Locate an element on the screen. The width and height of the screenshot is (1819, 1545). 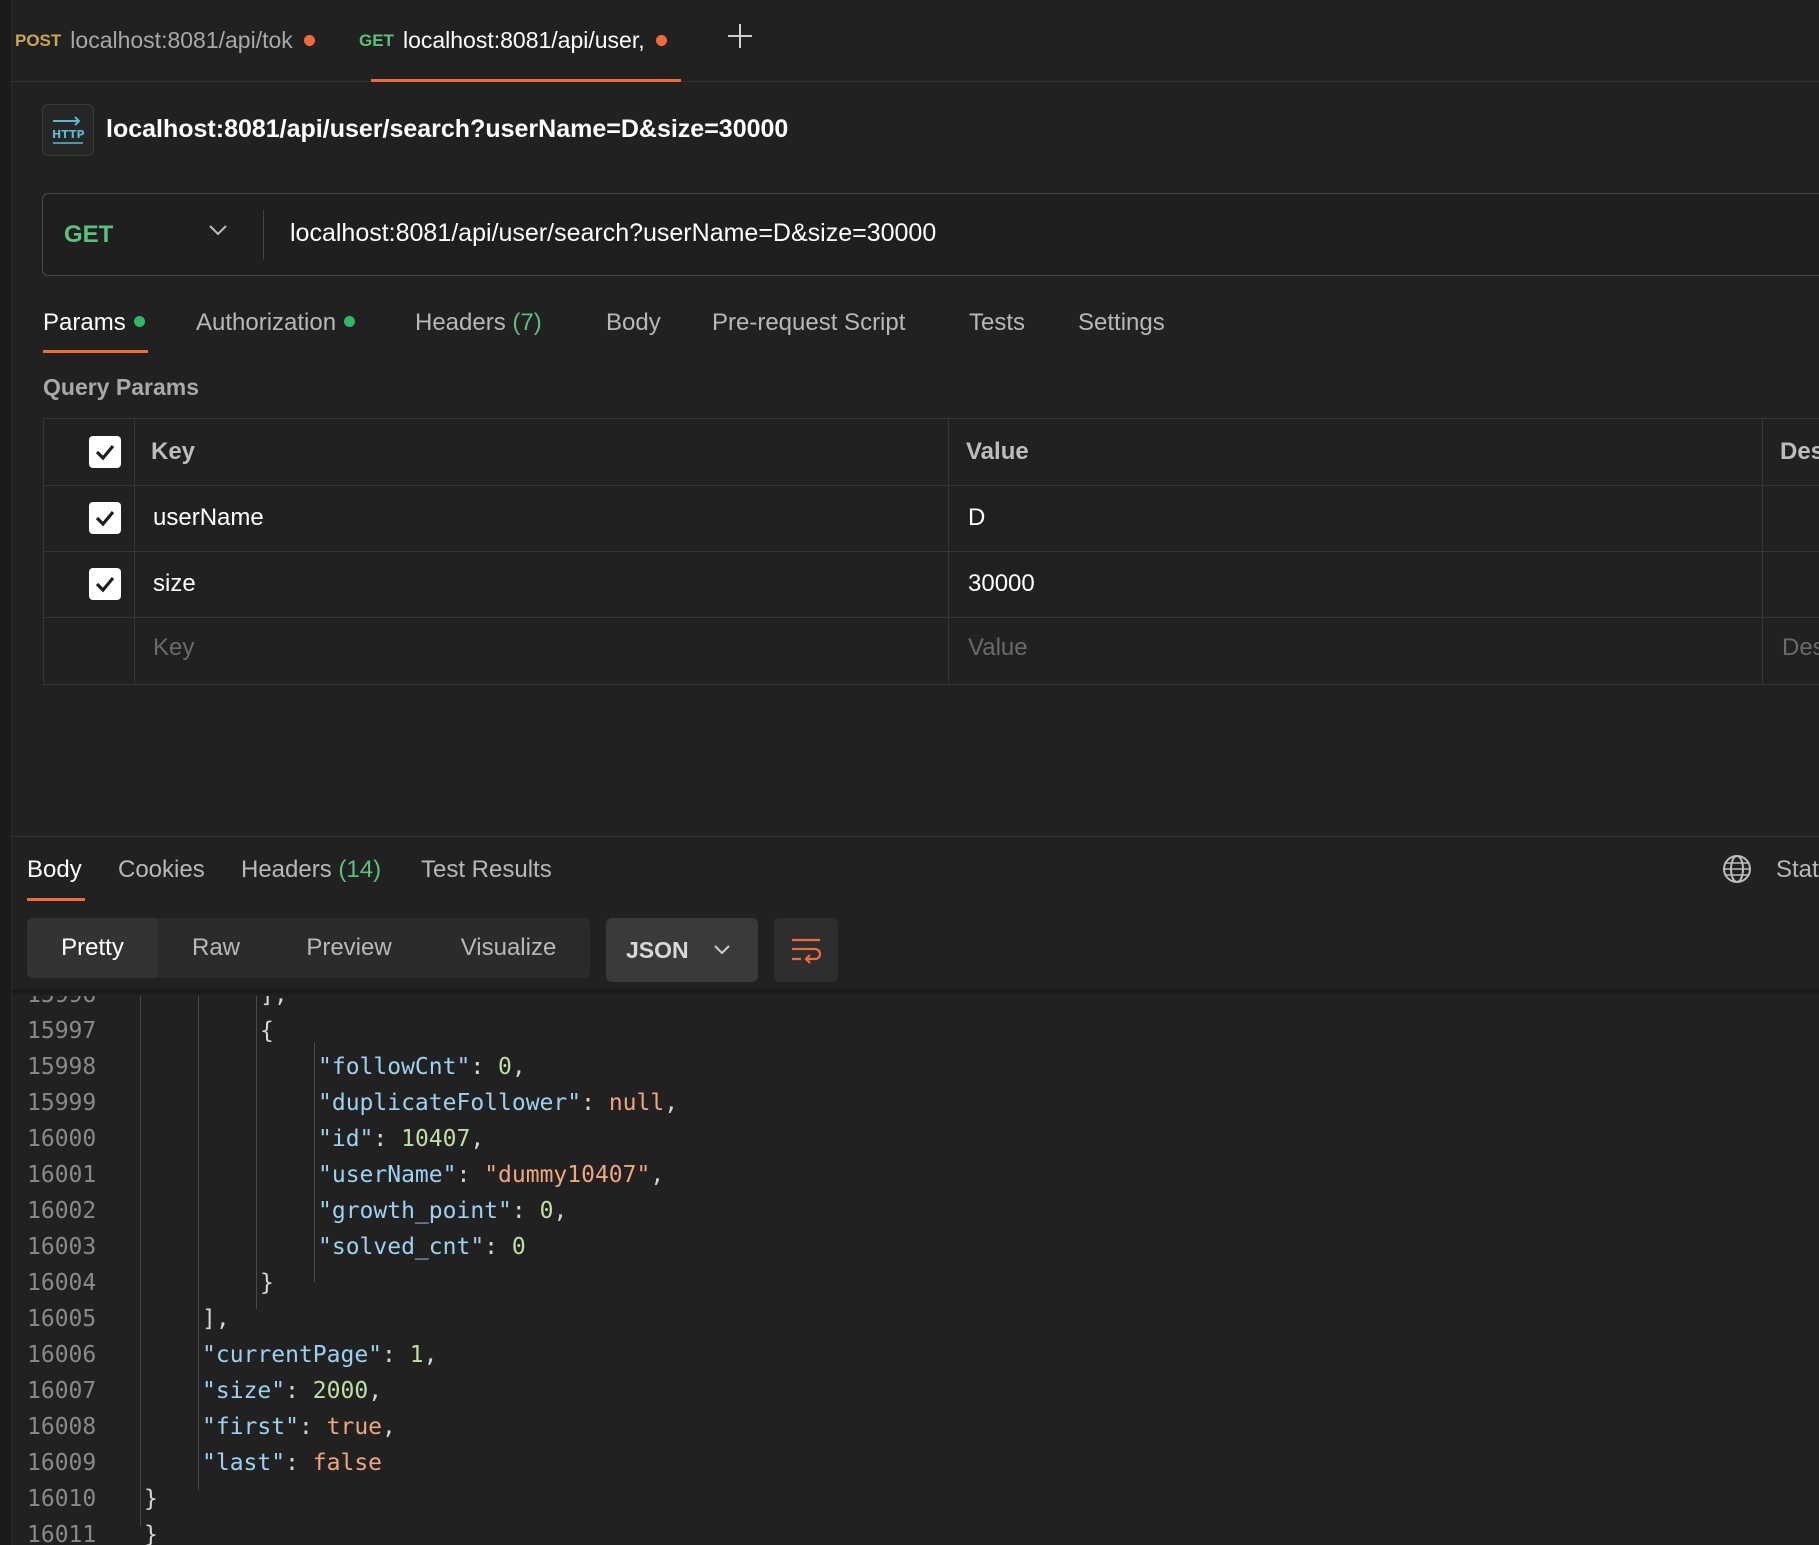
key-placeholder: Key is located at coordinates (173, 648).